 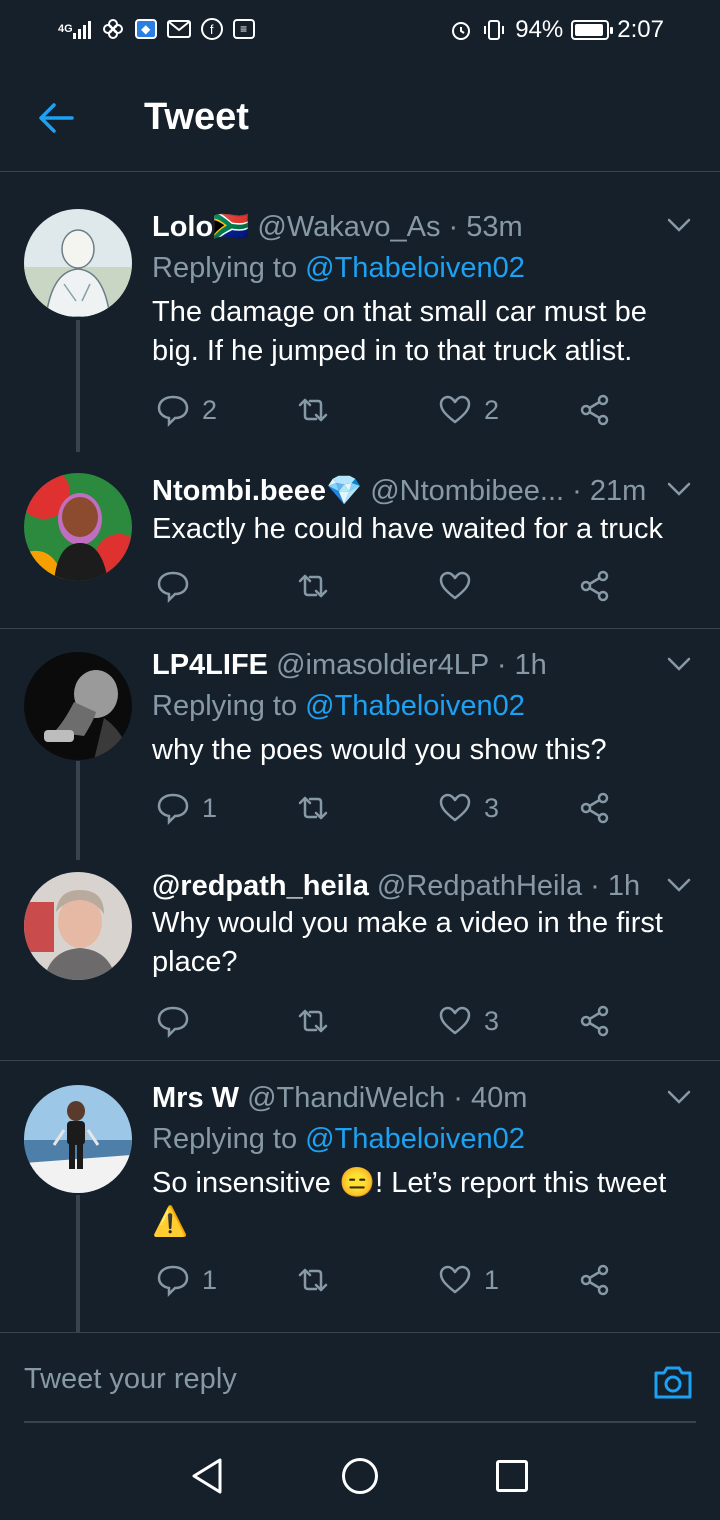 What do you see at coordinates (130, 1379) in the screenshot?
I see `reply-input: Tweet your reply` at bounding box center [130, 1379].